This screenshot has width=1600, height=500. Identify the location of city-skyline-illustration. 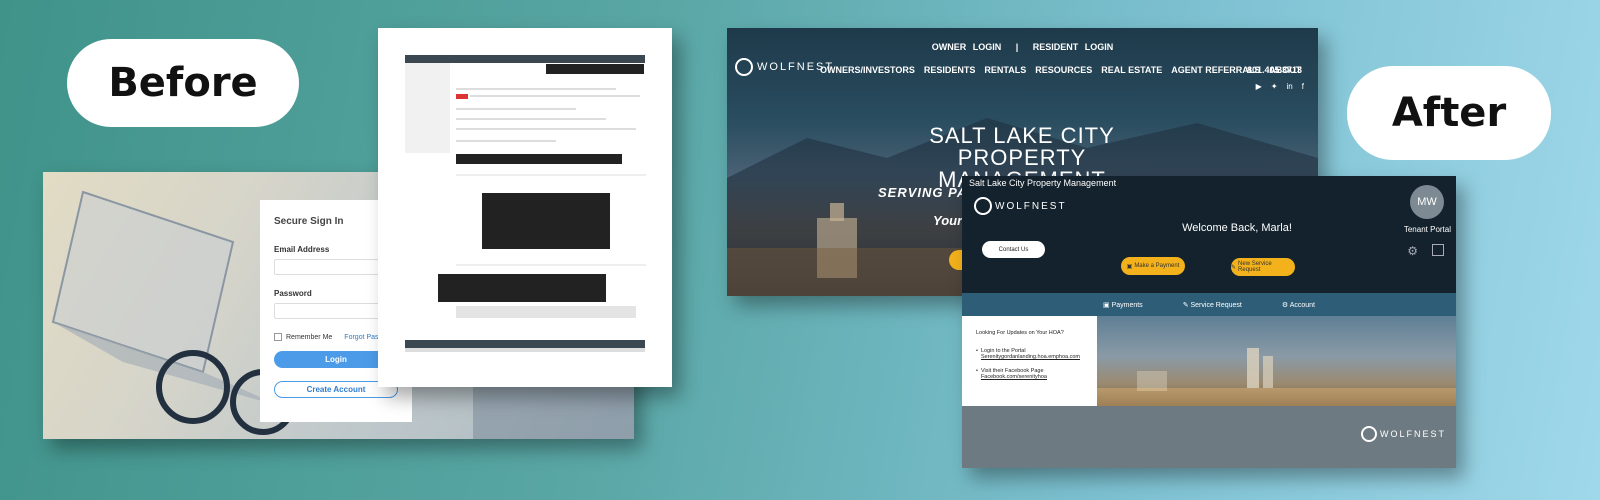
(1276, 377).